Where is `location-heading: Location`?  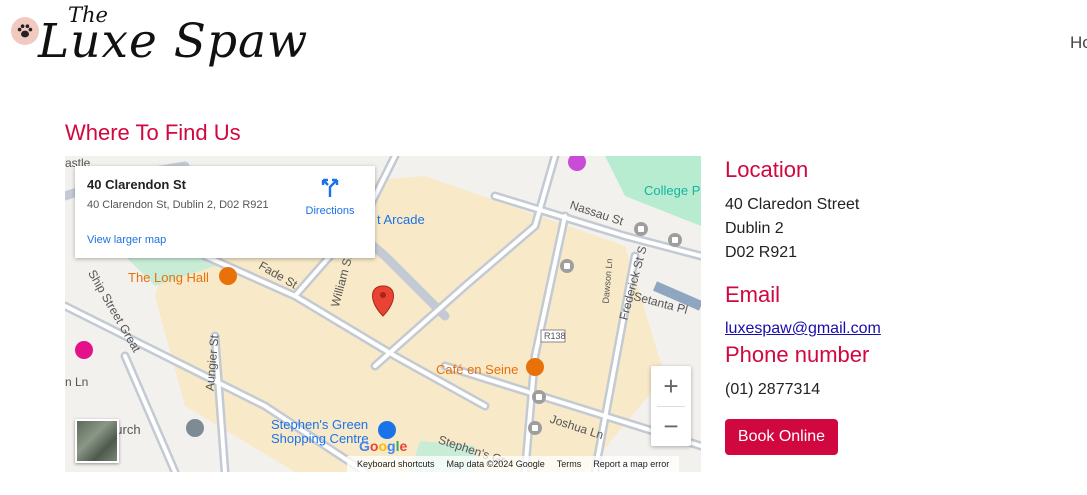
location-heading: Location is located at coordinates (767, 169).